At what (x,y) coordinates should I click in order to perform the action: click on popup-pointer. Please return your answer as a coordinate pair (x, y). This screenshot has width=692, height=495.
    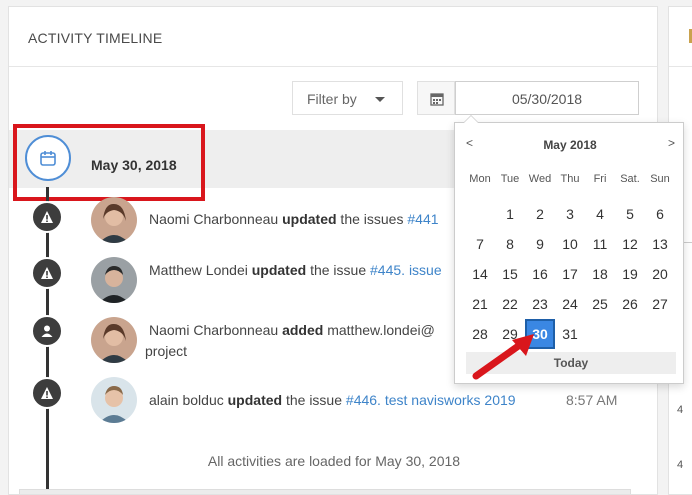
    Looking at the image, I should click on (471, 119).